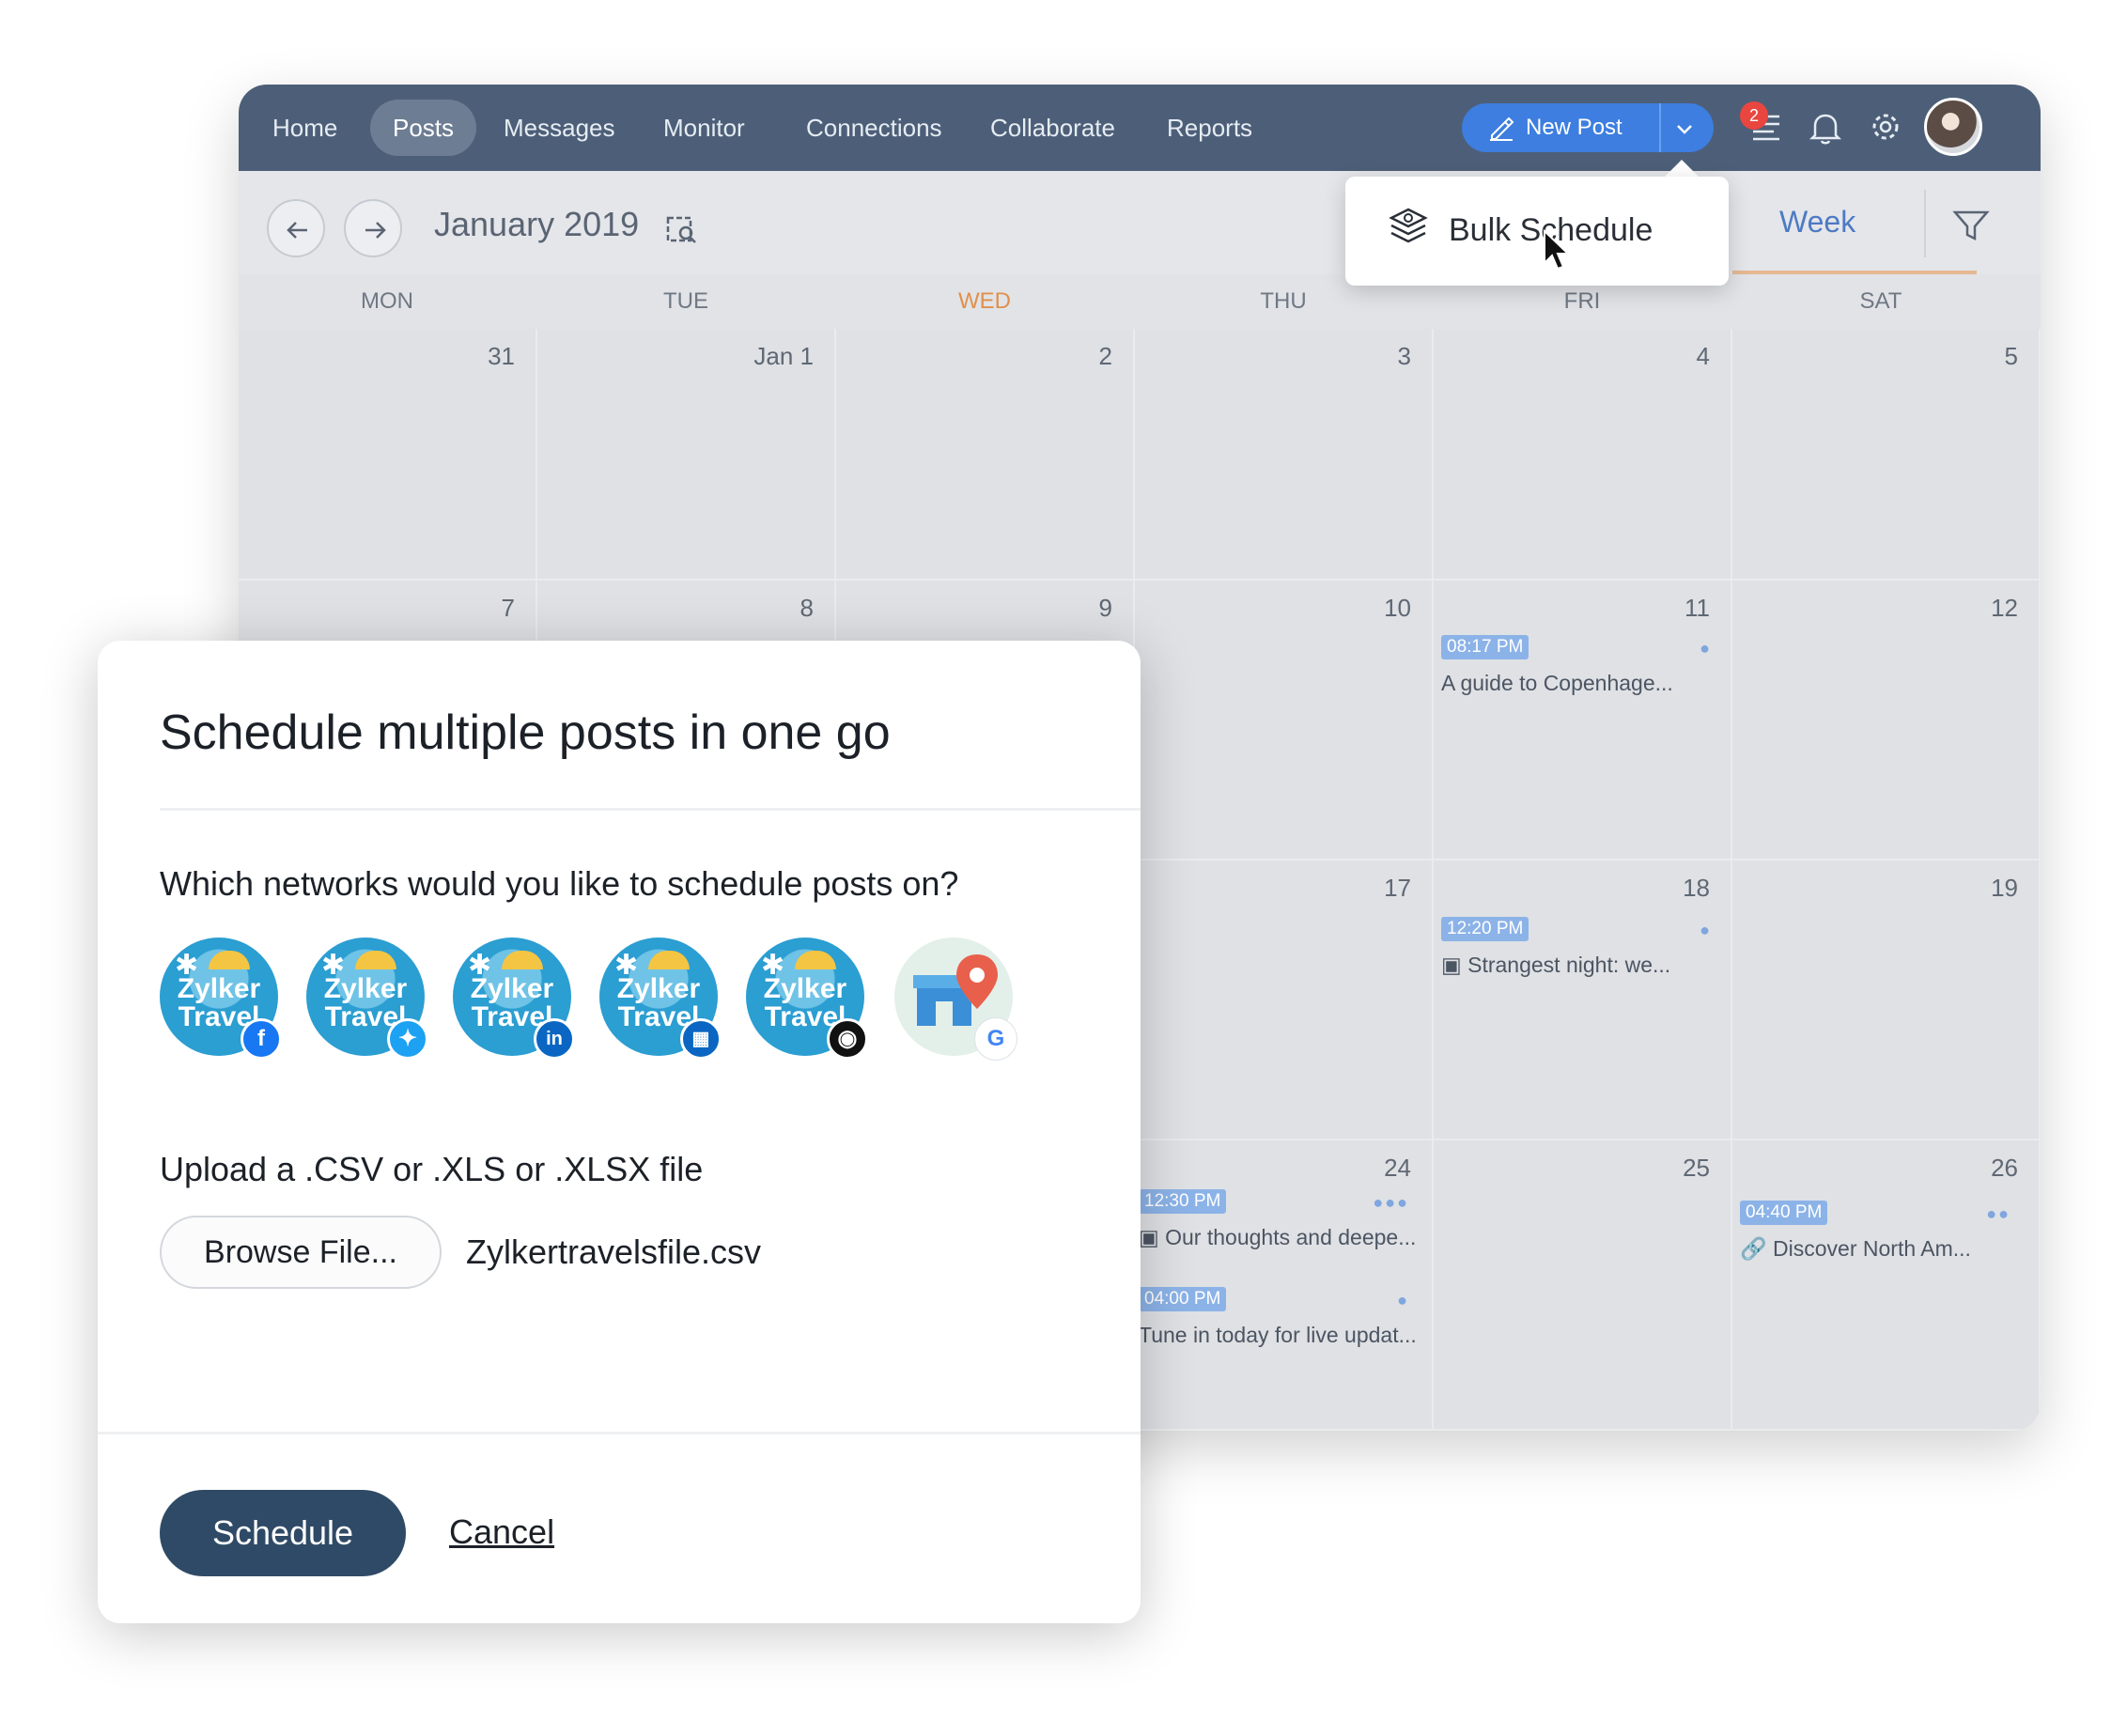 Image resolution: width=2127 pixels, height=1736 pixels. I want to click on day-cell: 19, so click(1886, 1000).